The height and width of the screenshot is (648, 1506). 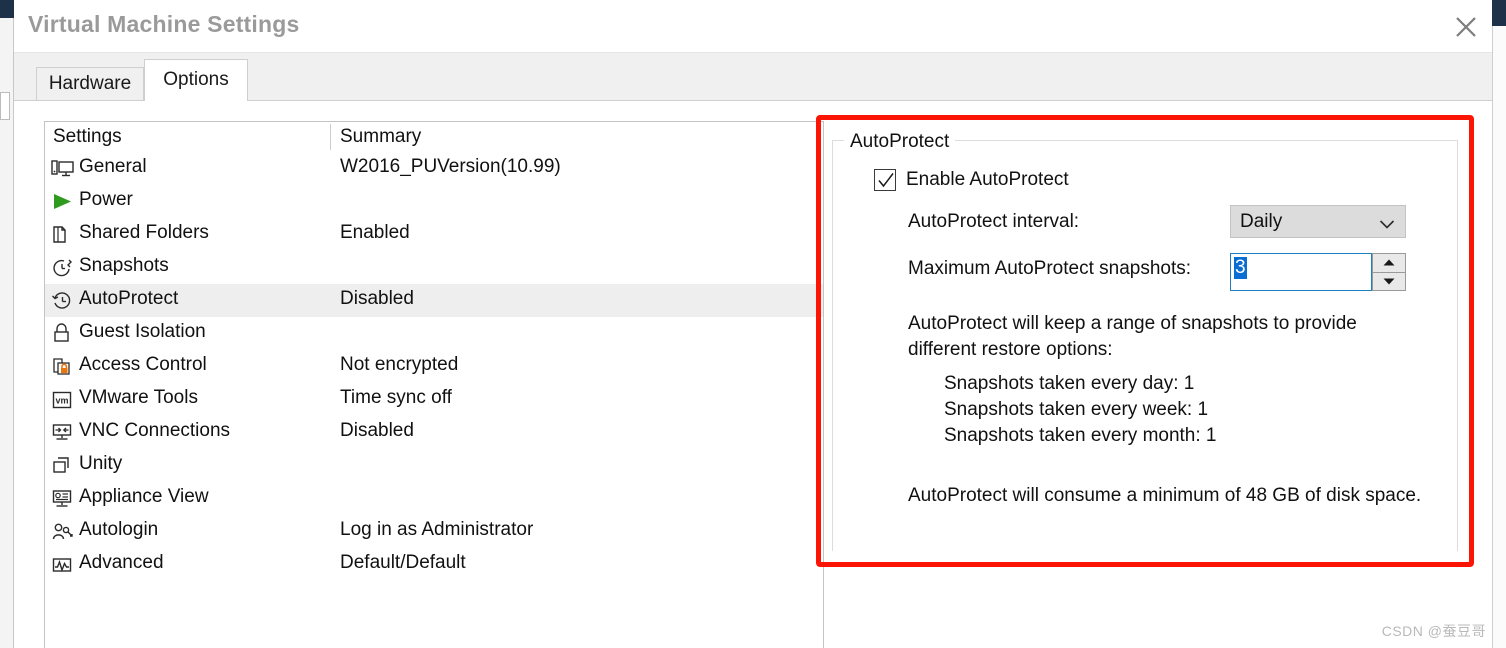 I want to click on background-titlebar-right, so click(x=1499, y=13).